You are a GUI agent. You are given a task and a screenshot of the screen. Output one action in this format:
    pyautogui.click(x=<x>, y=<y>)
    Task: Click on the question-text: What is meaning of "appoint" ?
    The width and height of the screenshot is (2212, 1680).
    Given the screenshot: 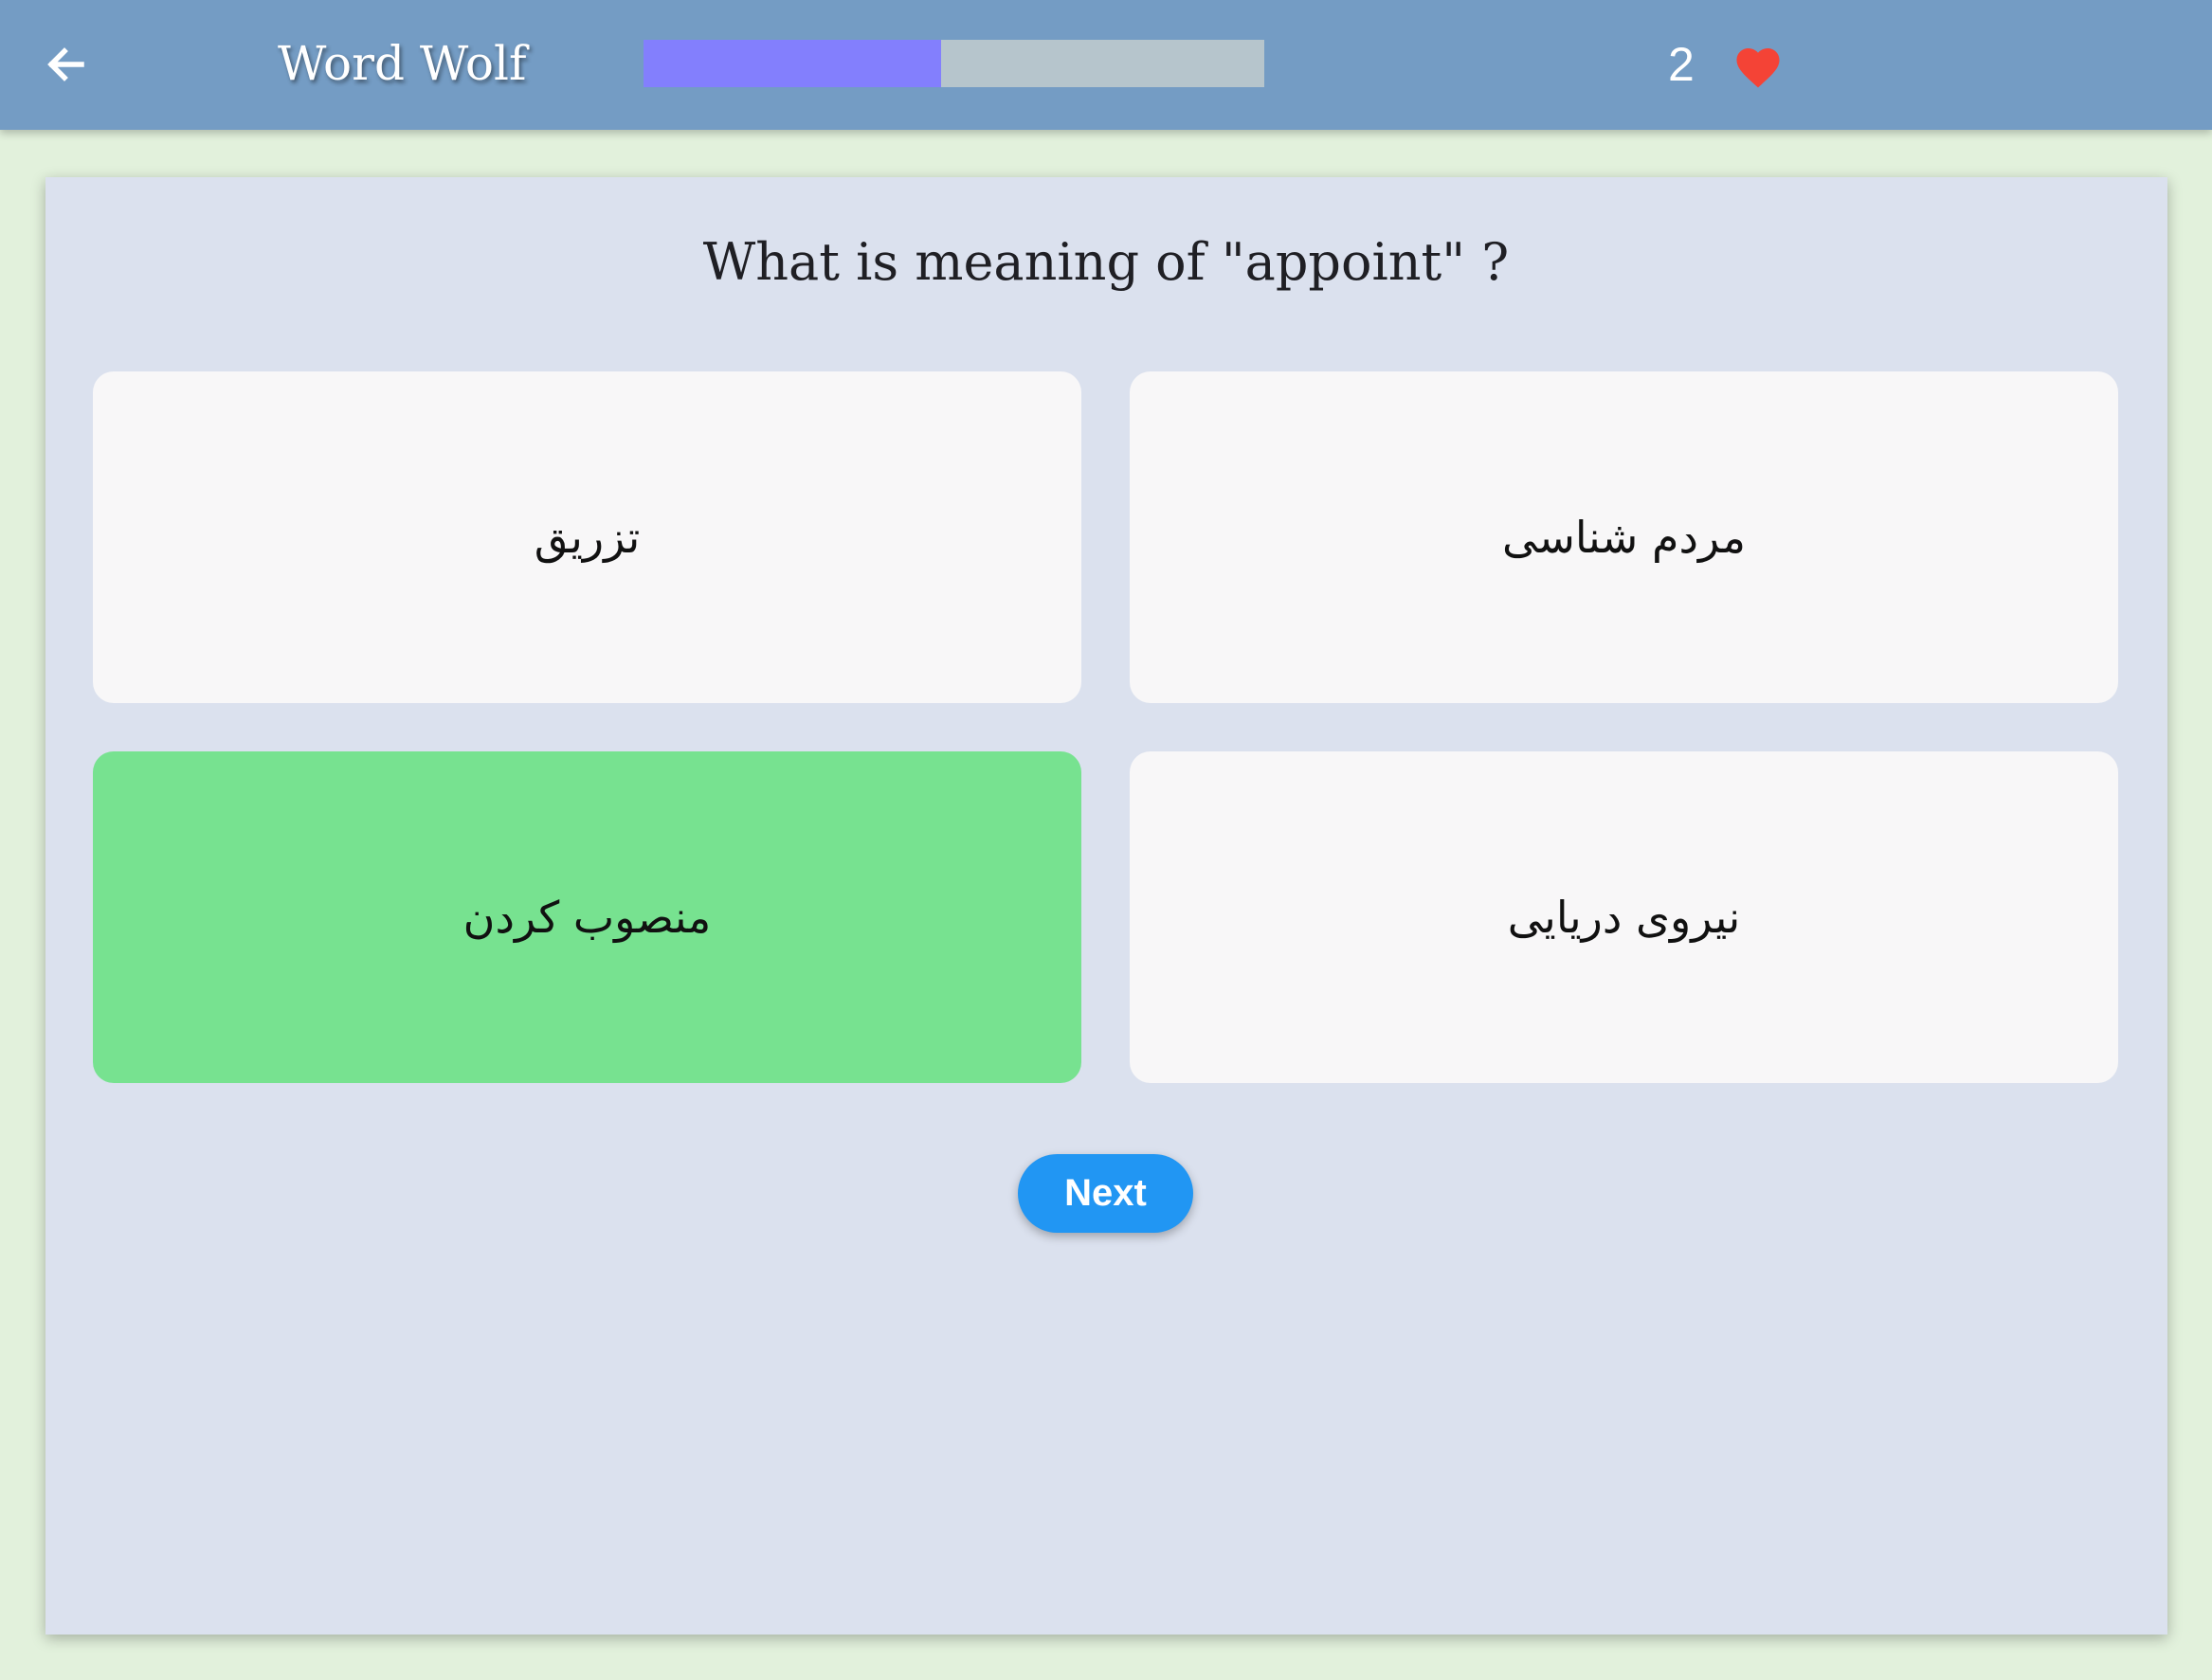 What is the action you would take?
    pyautogui.click(x=1106, y=262)
    